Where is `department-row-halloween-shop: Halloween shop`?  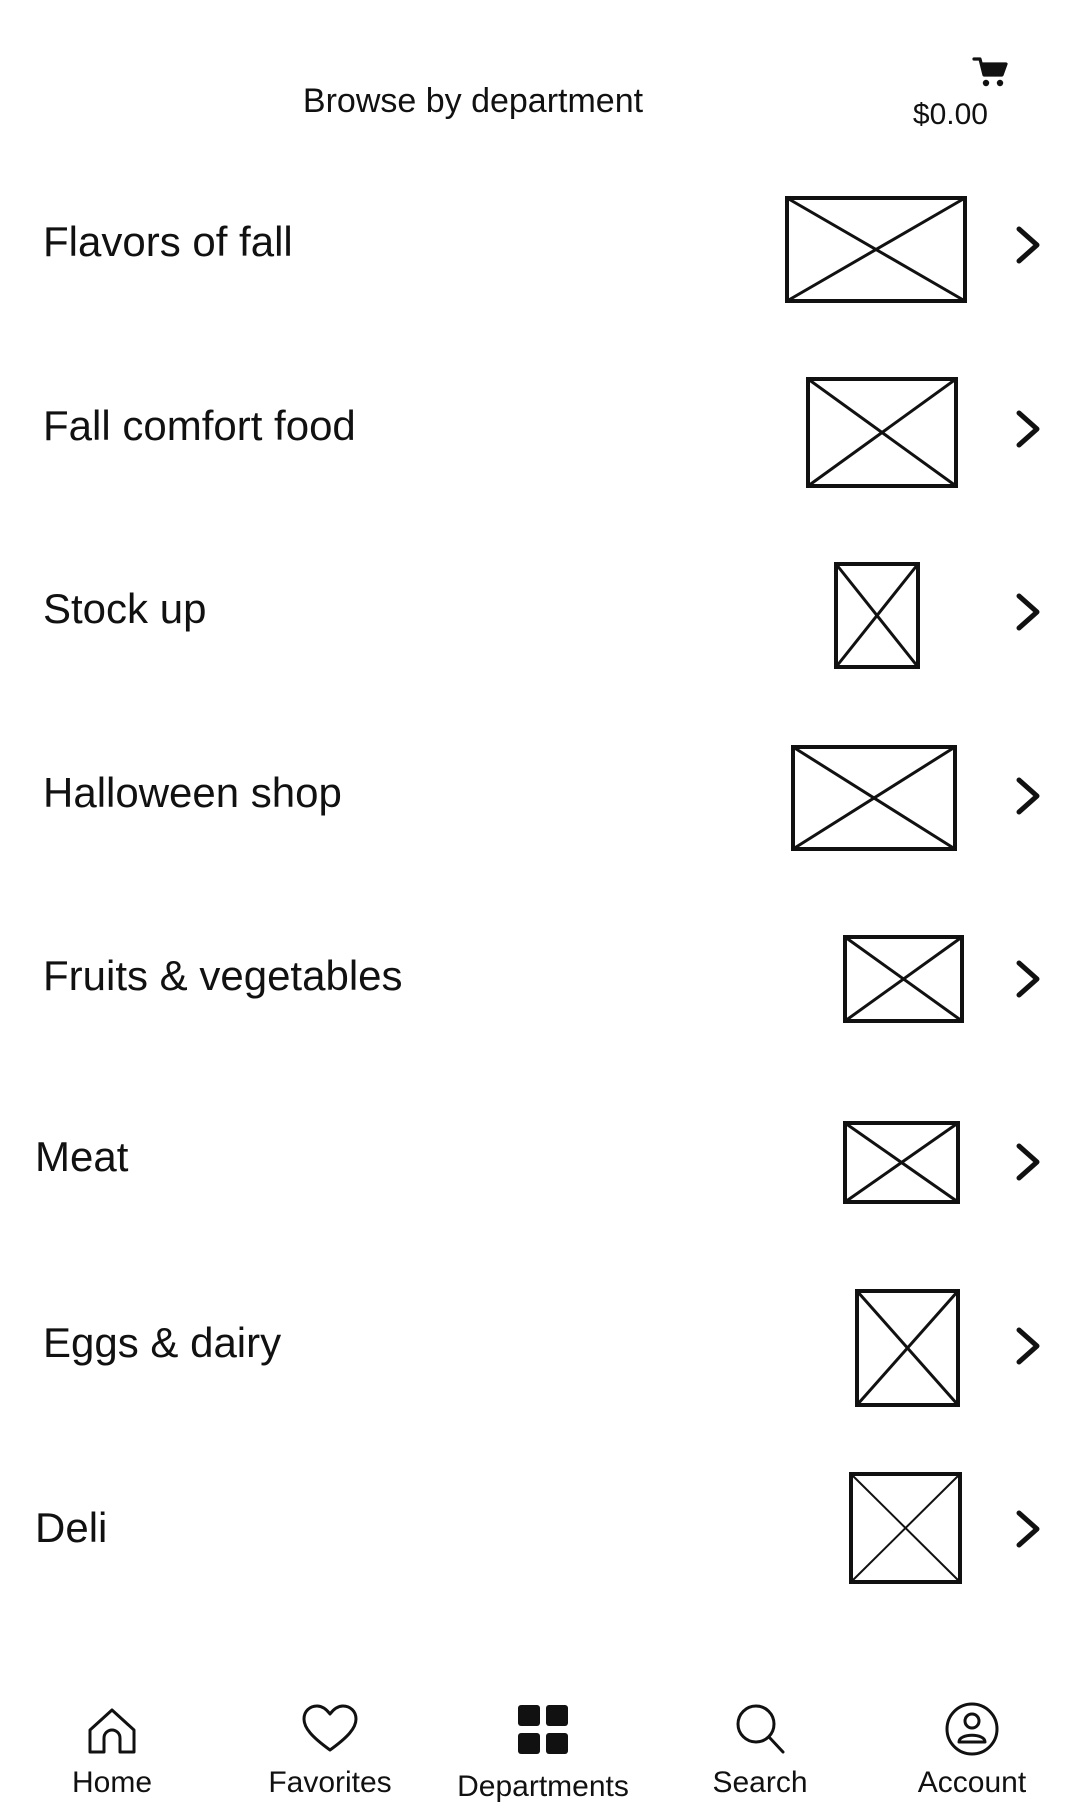
department-row-halloween-shop: Halloween shop is located at coordinates (540, 797).